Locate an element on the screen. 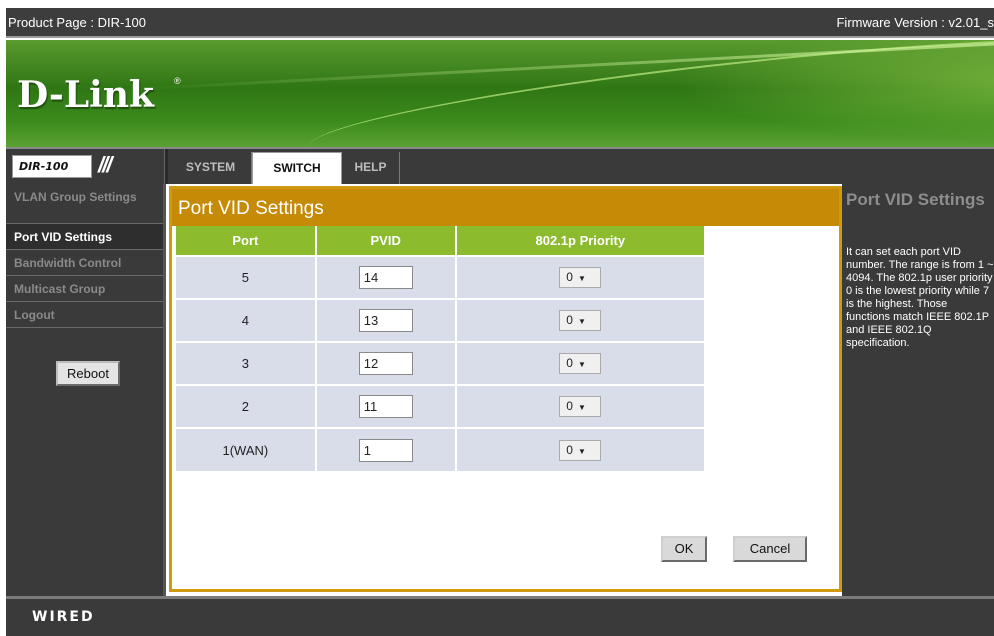  pvid-input: 12 is located at coordinates (385, 363).